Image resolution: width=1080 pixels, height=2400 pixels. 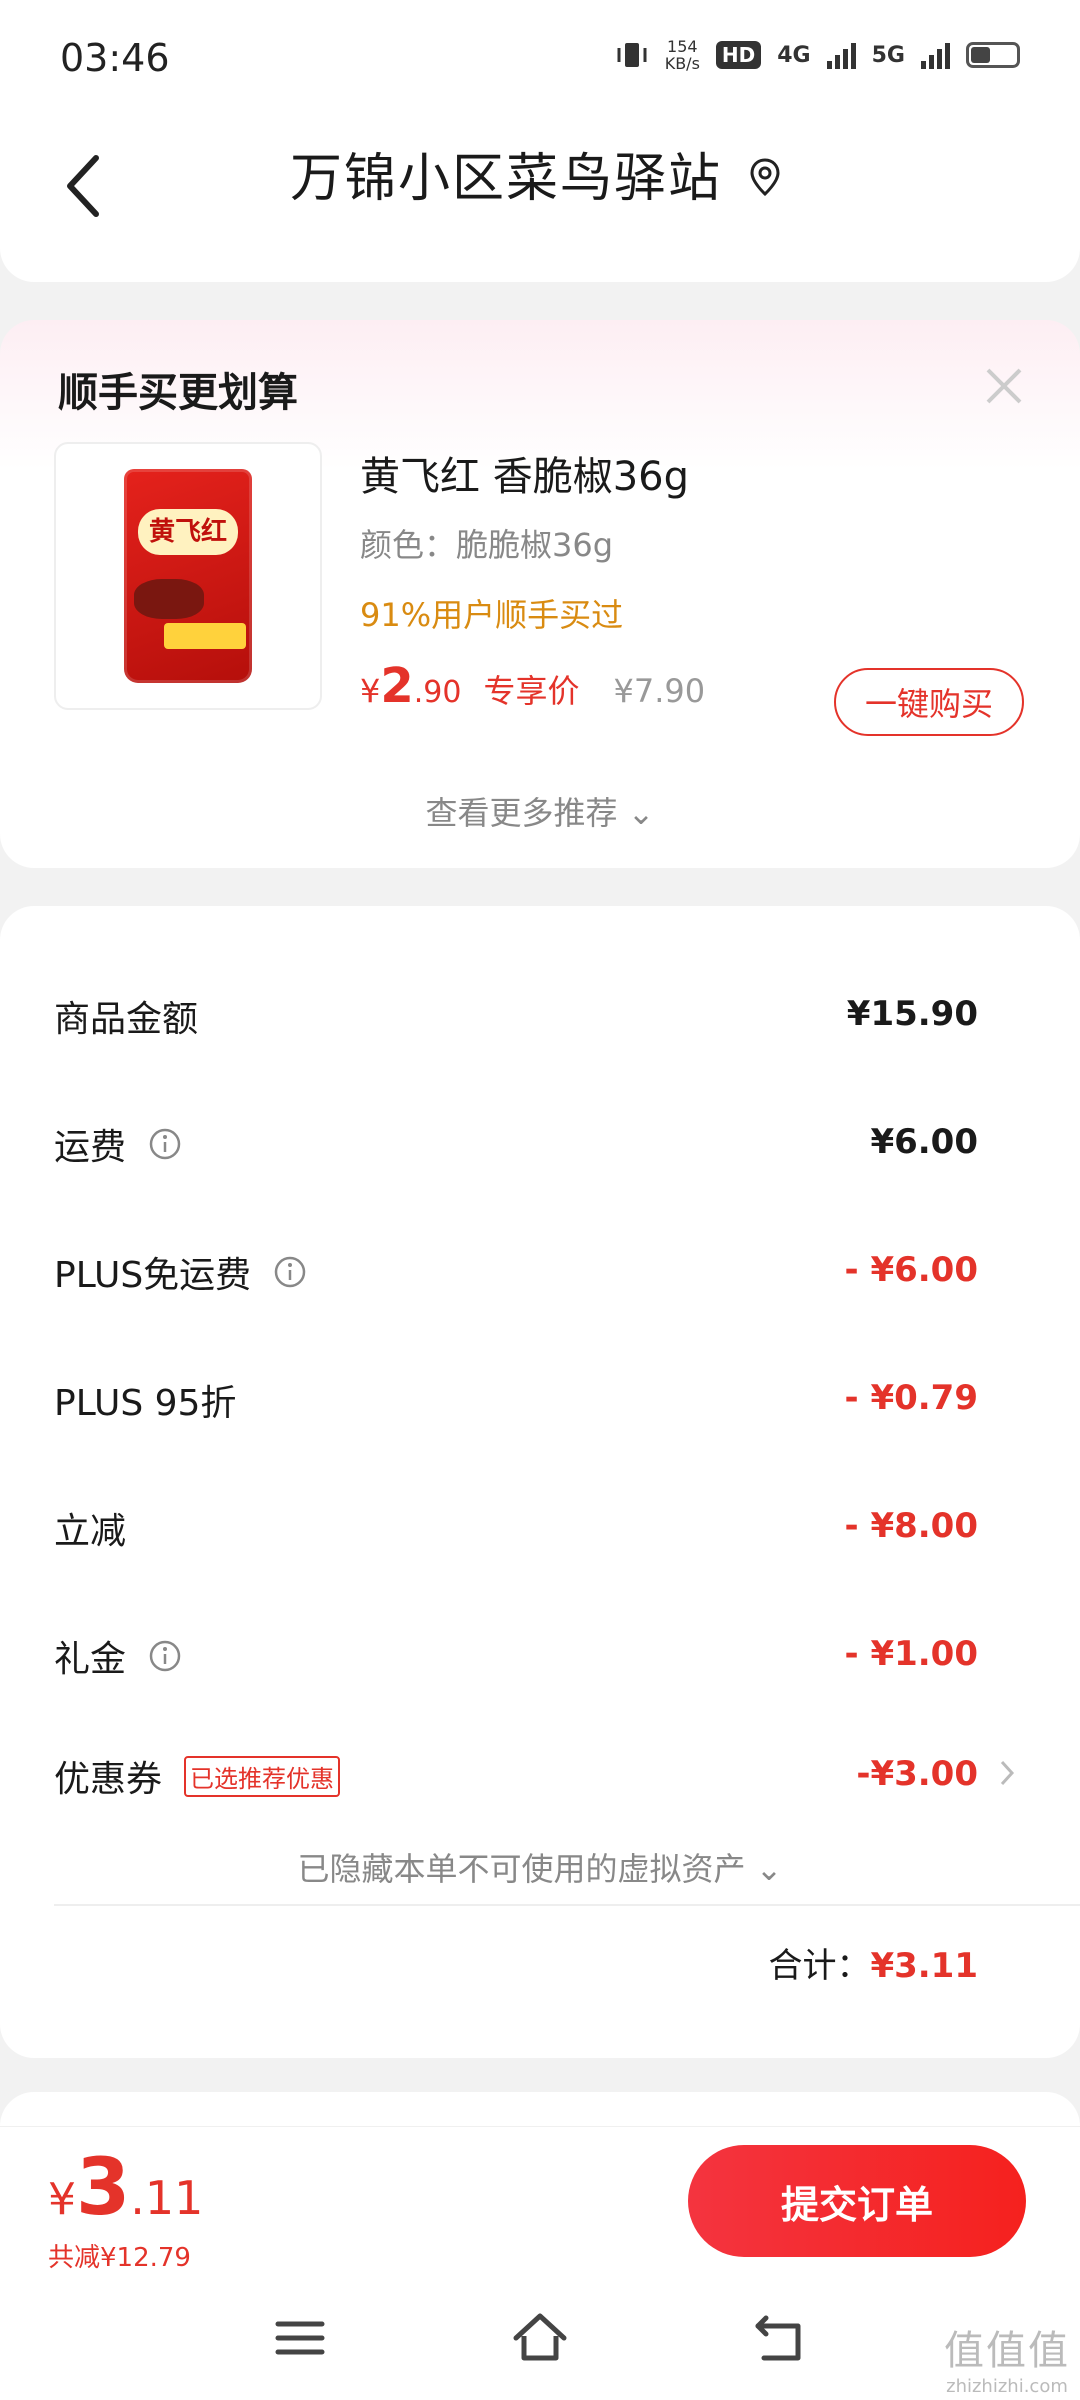 What do you see at coordinates (167, 2198) in the screenshot?
I see `pay-decimal: .11` at bounding box center [167, 2198].